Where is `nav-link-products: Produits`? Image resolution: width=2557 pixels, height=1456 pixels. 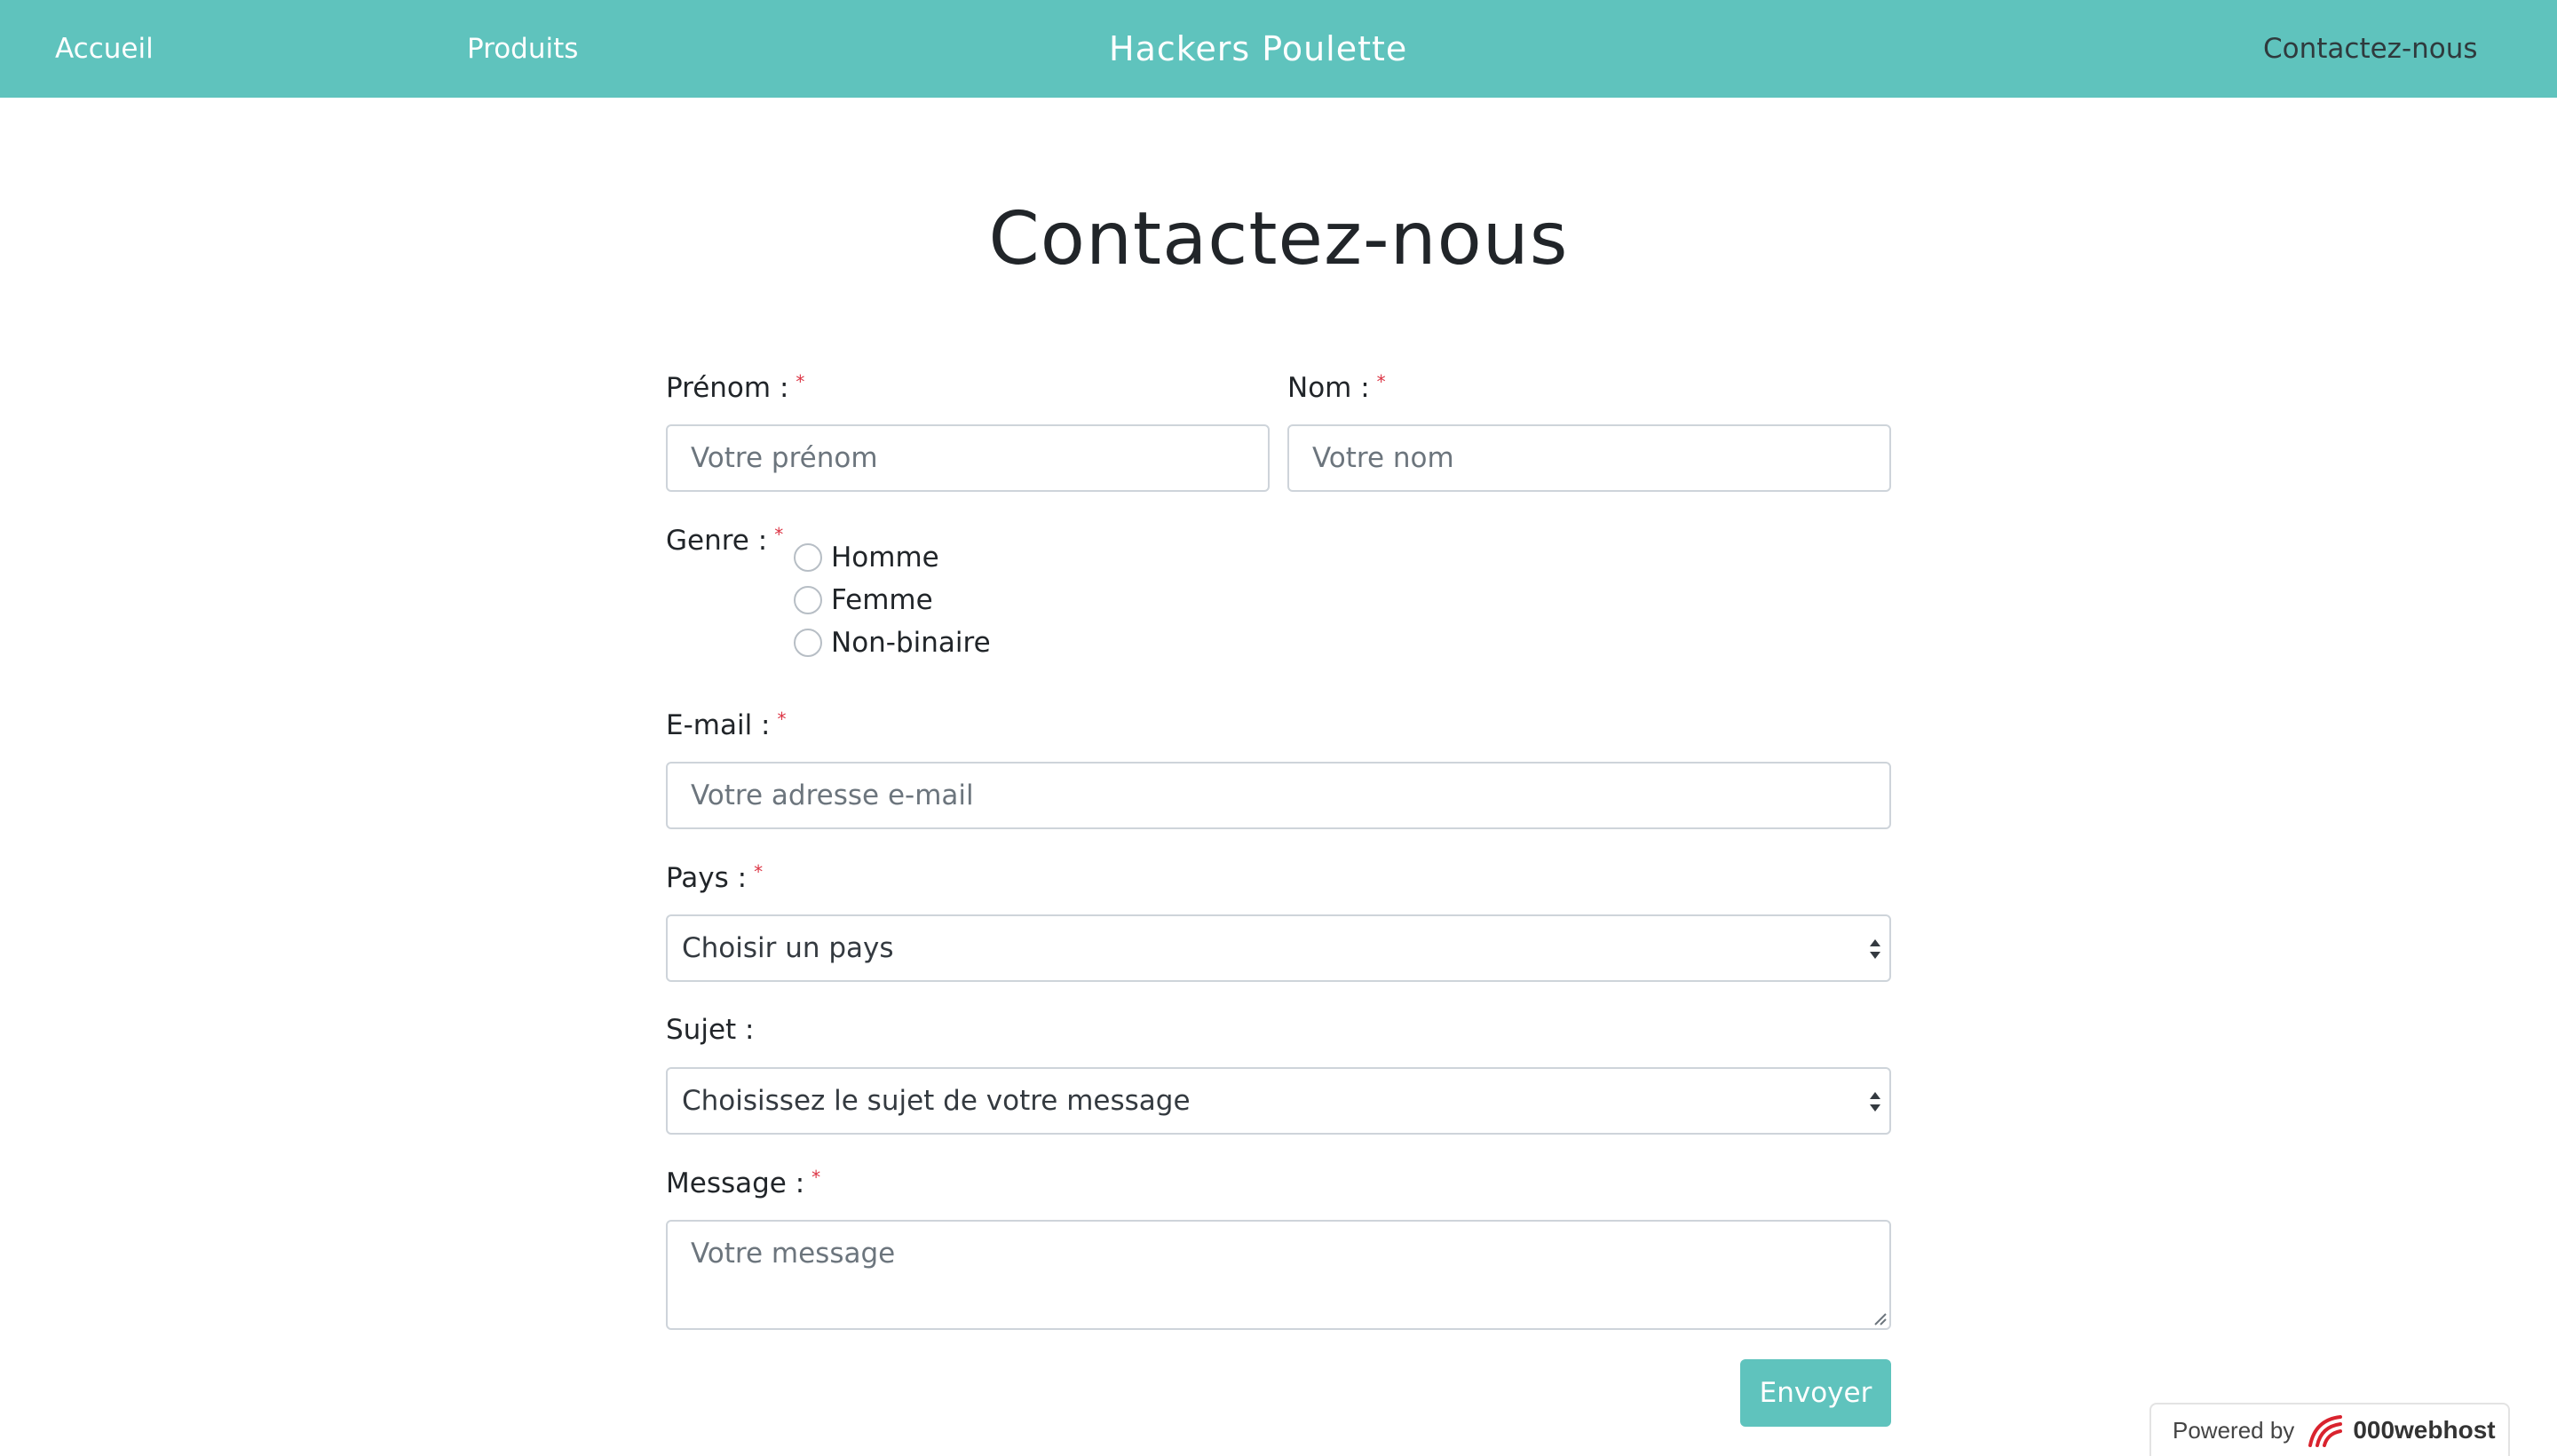
nav-link-products: Produits is located at coordinates (522, 49).